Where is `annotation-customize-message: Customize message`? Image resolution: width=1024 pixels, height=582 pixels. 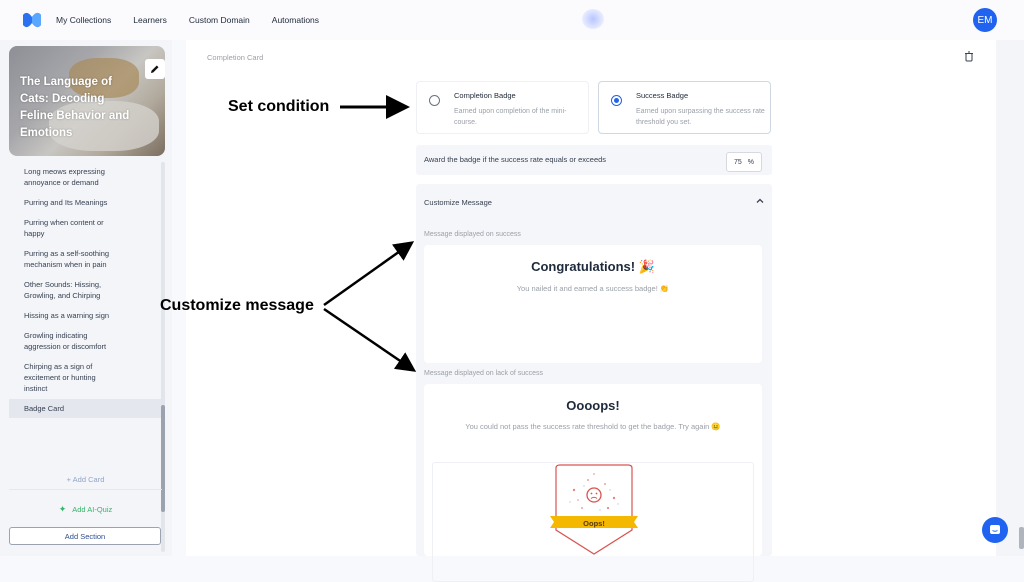 annotation-customize-message: Customize message is located at coordinates (237, 305).